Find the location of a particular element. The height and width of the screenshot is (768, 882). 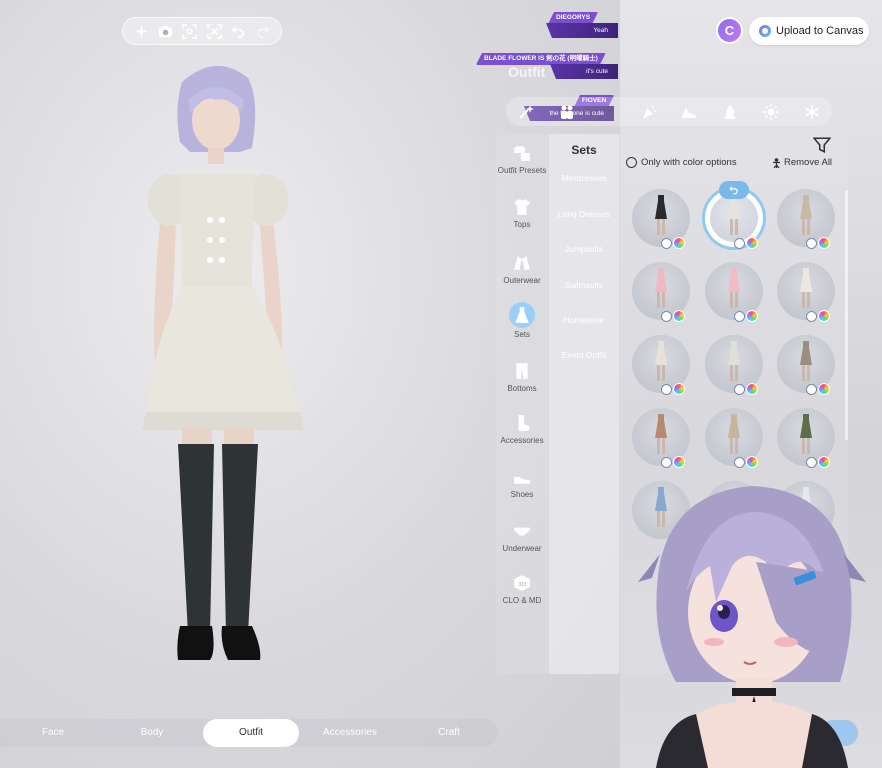

canvas-icon is located at coordinates (765, 31).